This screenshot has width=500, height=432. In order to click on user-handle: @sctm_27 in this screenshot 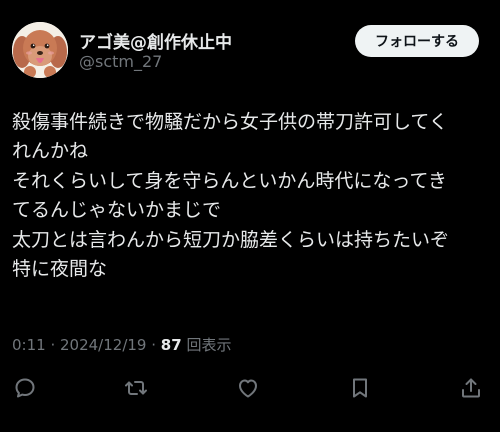, I will do `click(120, 61)`.